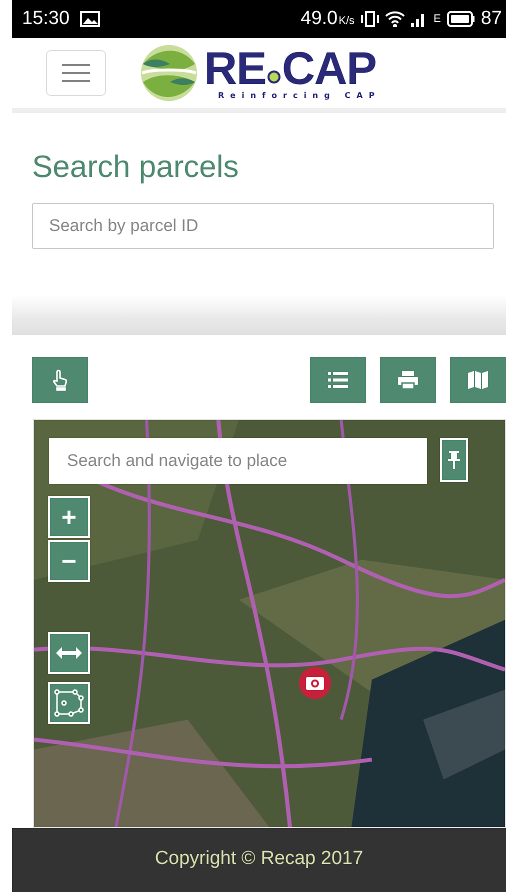 The image size is (506, 892). Describe the element at coordinates (235, 68) in the screenshot. I see `logo-text: RE` at that location.